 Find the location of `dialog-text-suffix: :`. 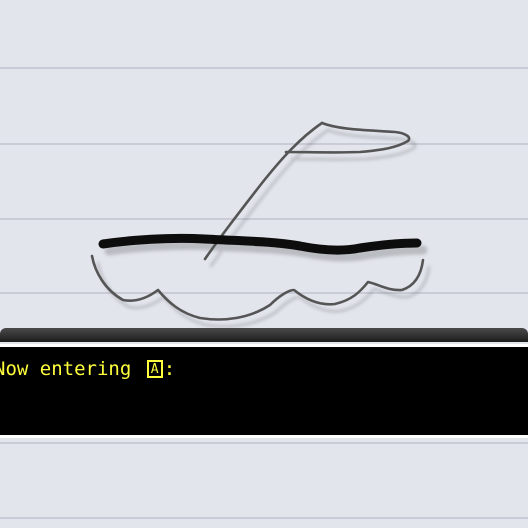

dialog-text-suffix: : is located at coordinates (169, 369).